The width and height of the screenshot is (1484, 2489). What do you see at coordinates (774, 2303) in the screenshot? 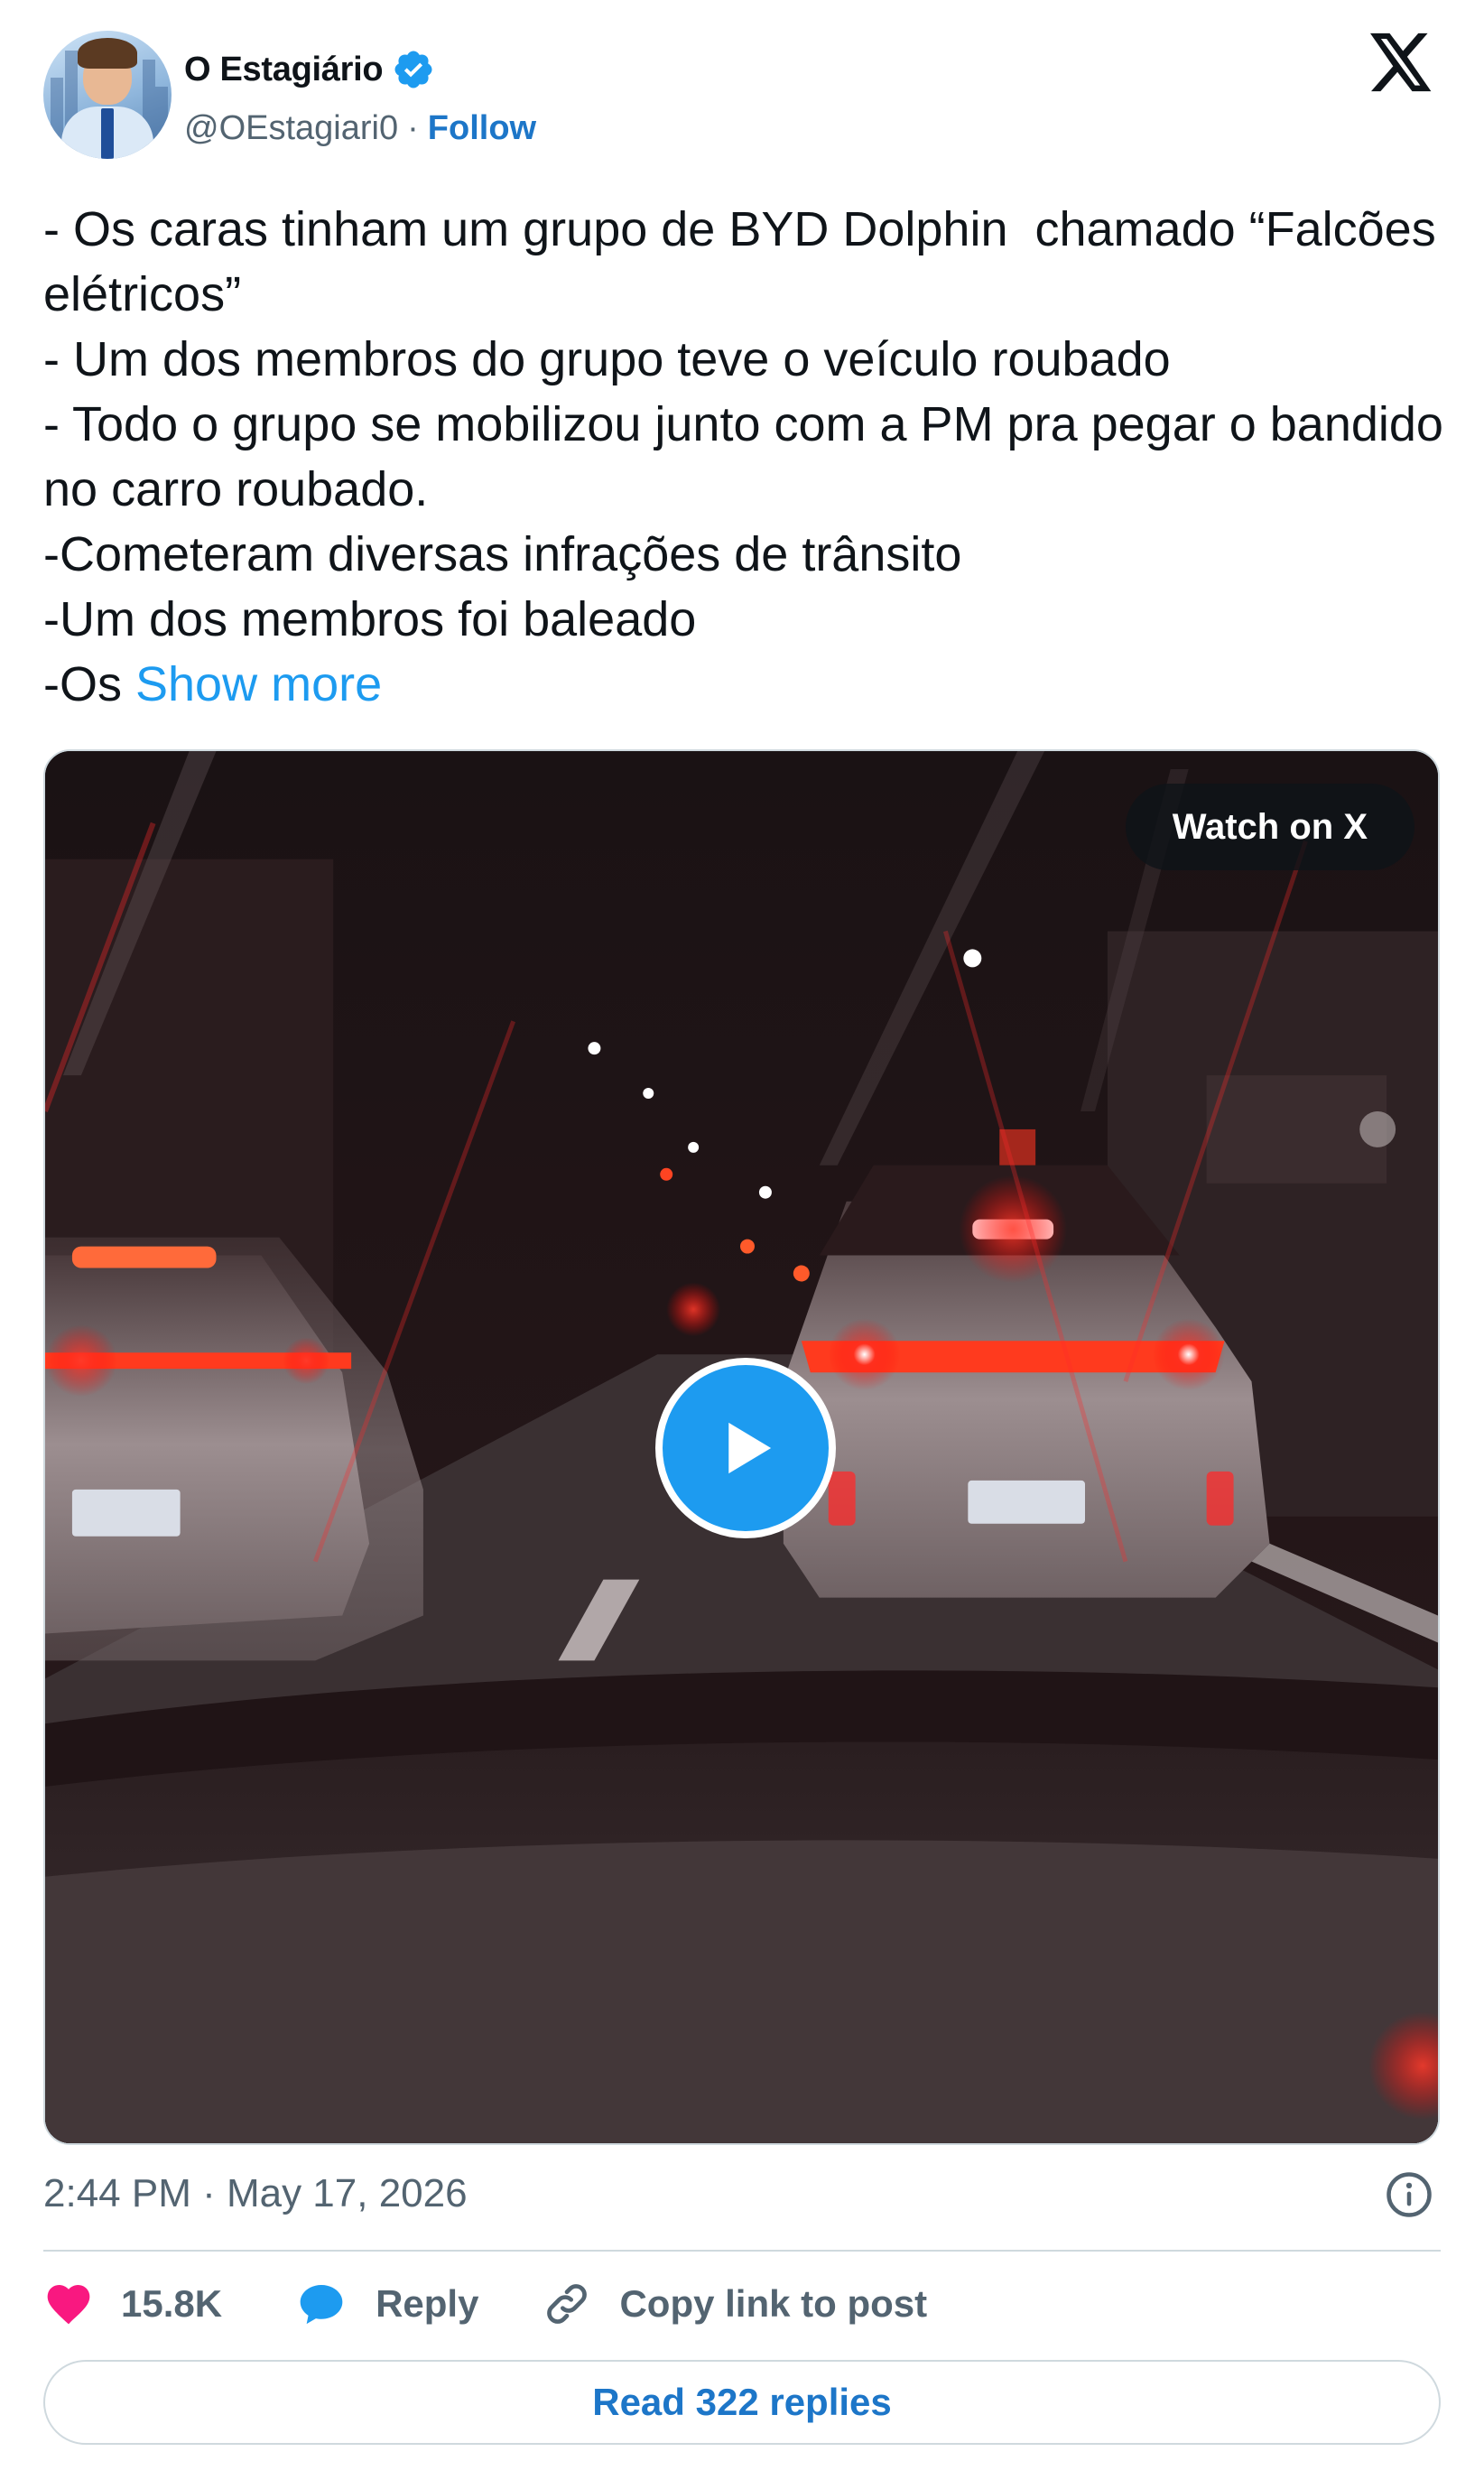
I see `copy-link-label: Copy link to post` at bounding box center [774, 2303].